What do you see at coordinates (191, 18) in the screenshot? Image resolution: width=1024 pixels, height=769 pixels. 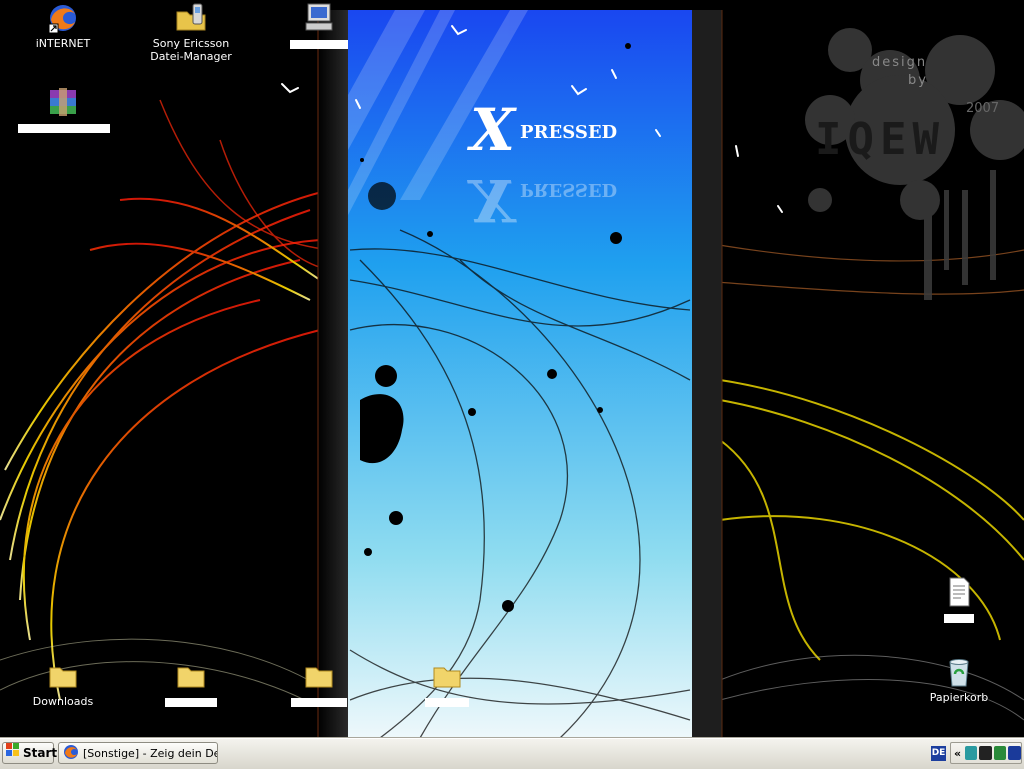 I see `folder-phone-icon` at bounding box center [191, 18].